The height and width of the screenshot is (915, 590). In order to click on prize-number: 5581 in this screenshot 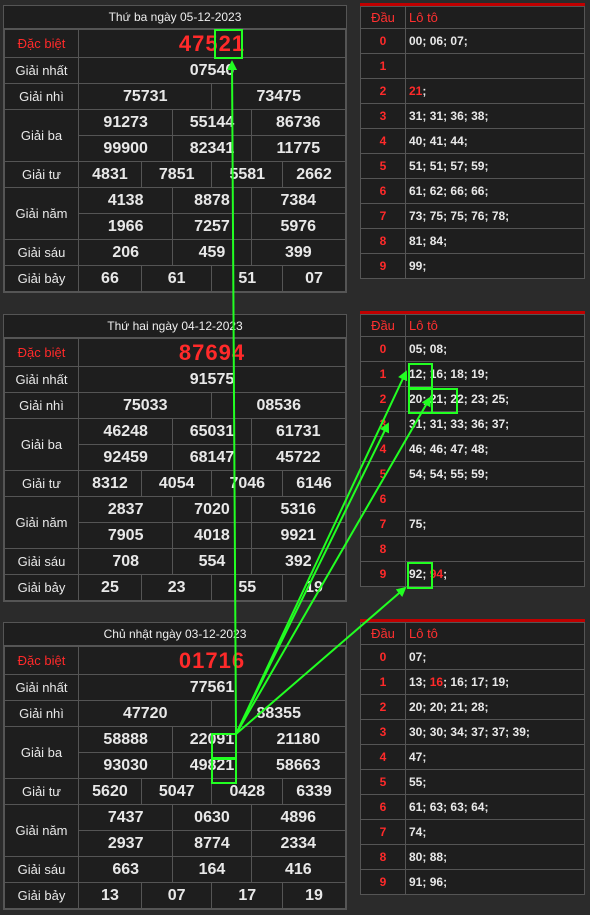, I will do `click(247, 174)`.